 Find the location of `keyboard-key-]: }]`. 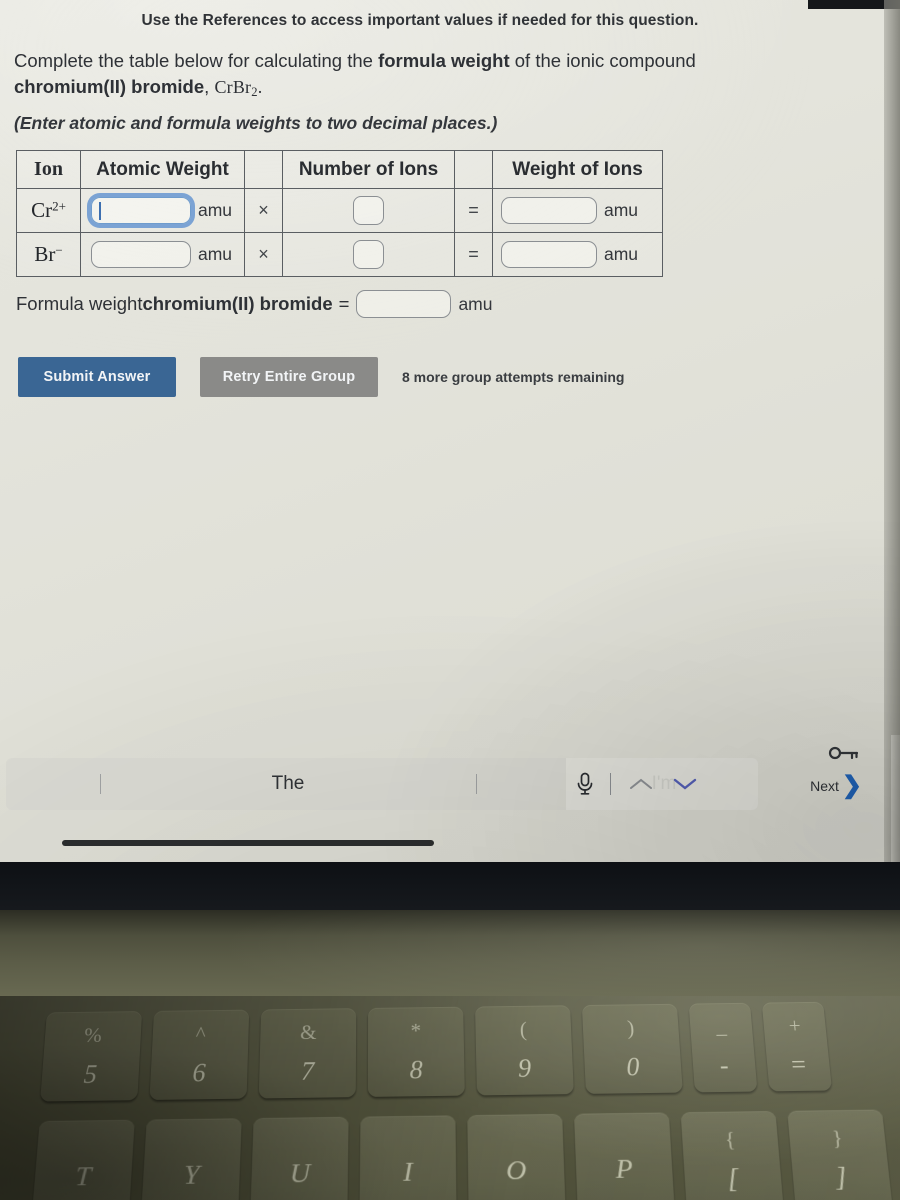

keyboard-key-]: }] is located at coordinates (840, 1154).